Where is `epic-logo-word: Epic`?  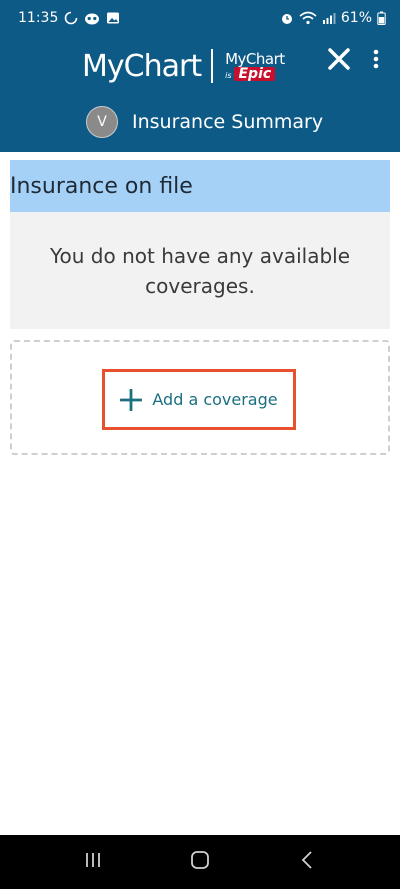
epic-logo-word: Epic is located at coordinates (255, 73).